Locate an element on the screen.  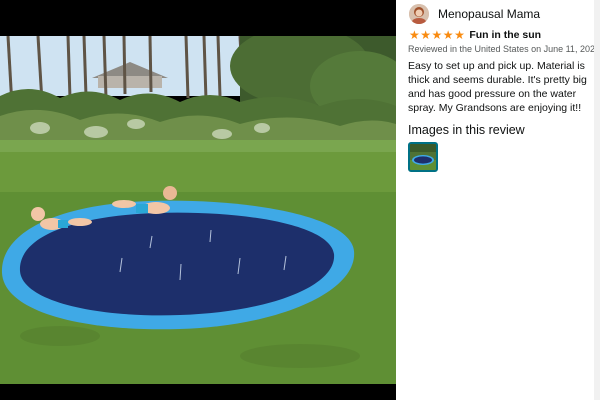
review-image-thumbnail is located at coordinates (423, 157).